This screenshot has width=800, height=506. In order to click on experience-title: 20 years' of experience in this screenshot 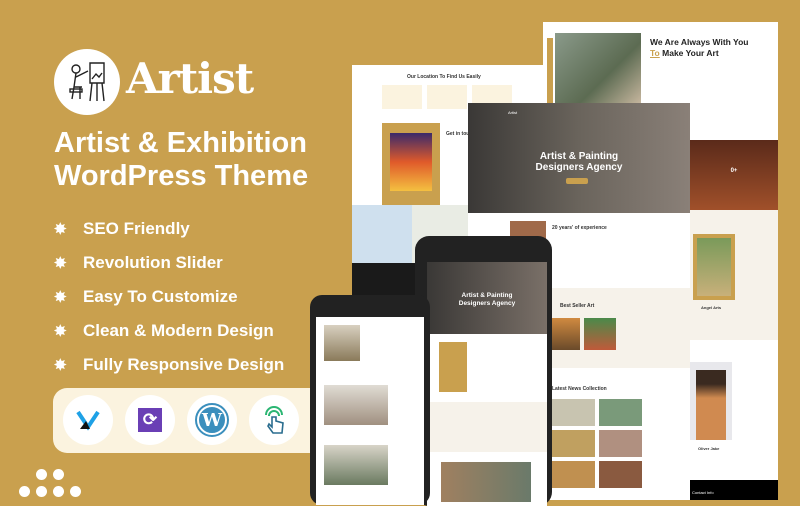, I will do `click(579, 228)`.